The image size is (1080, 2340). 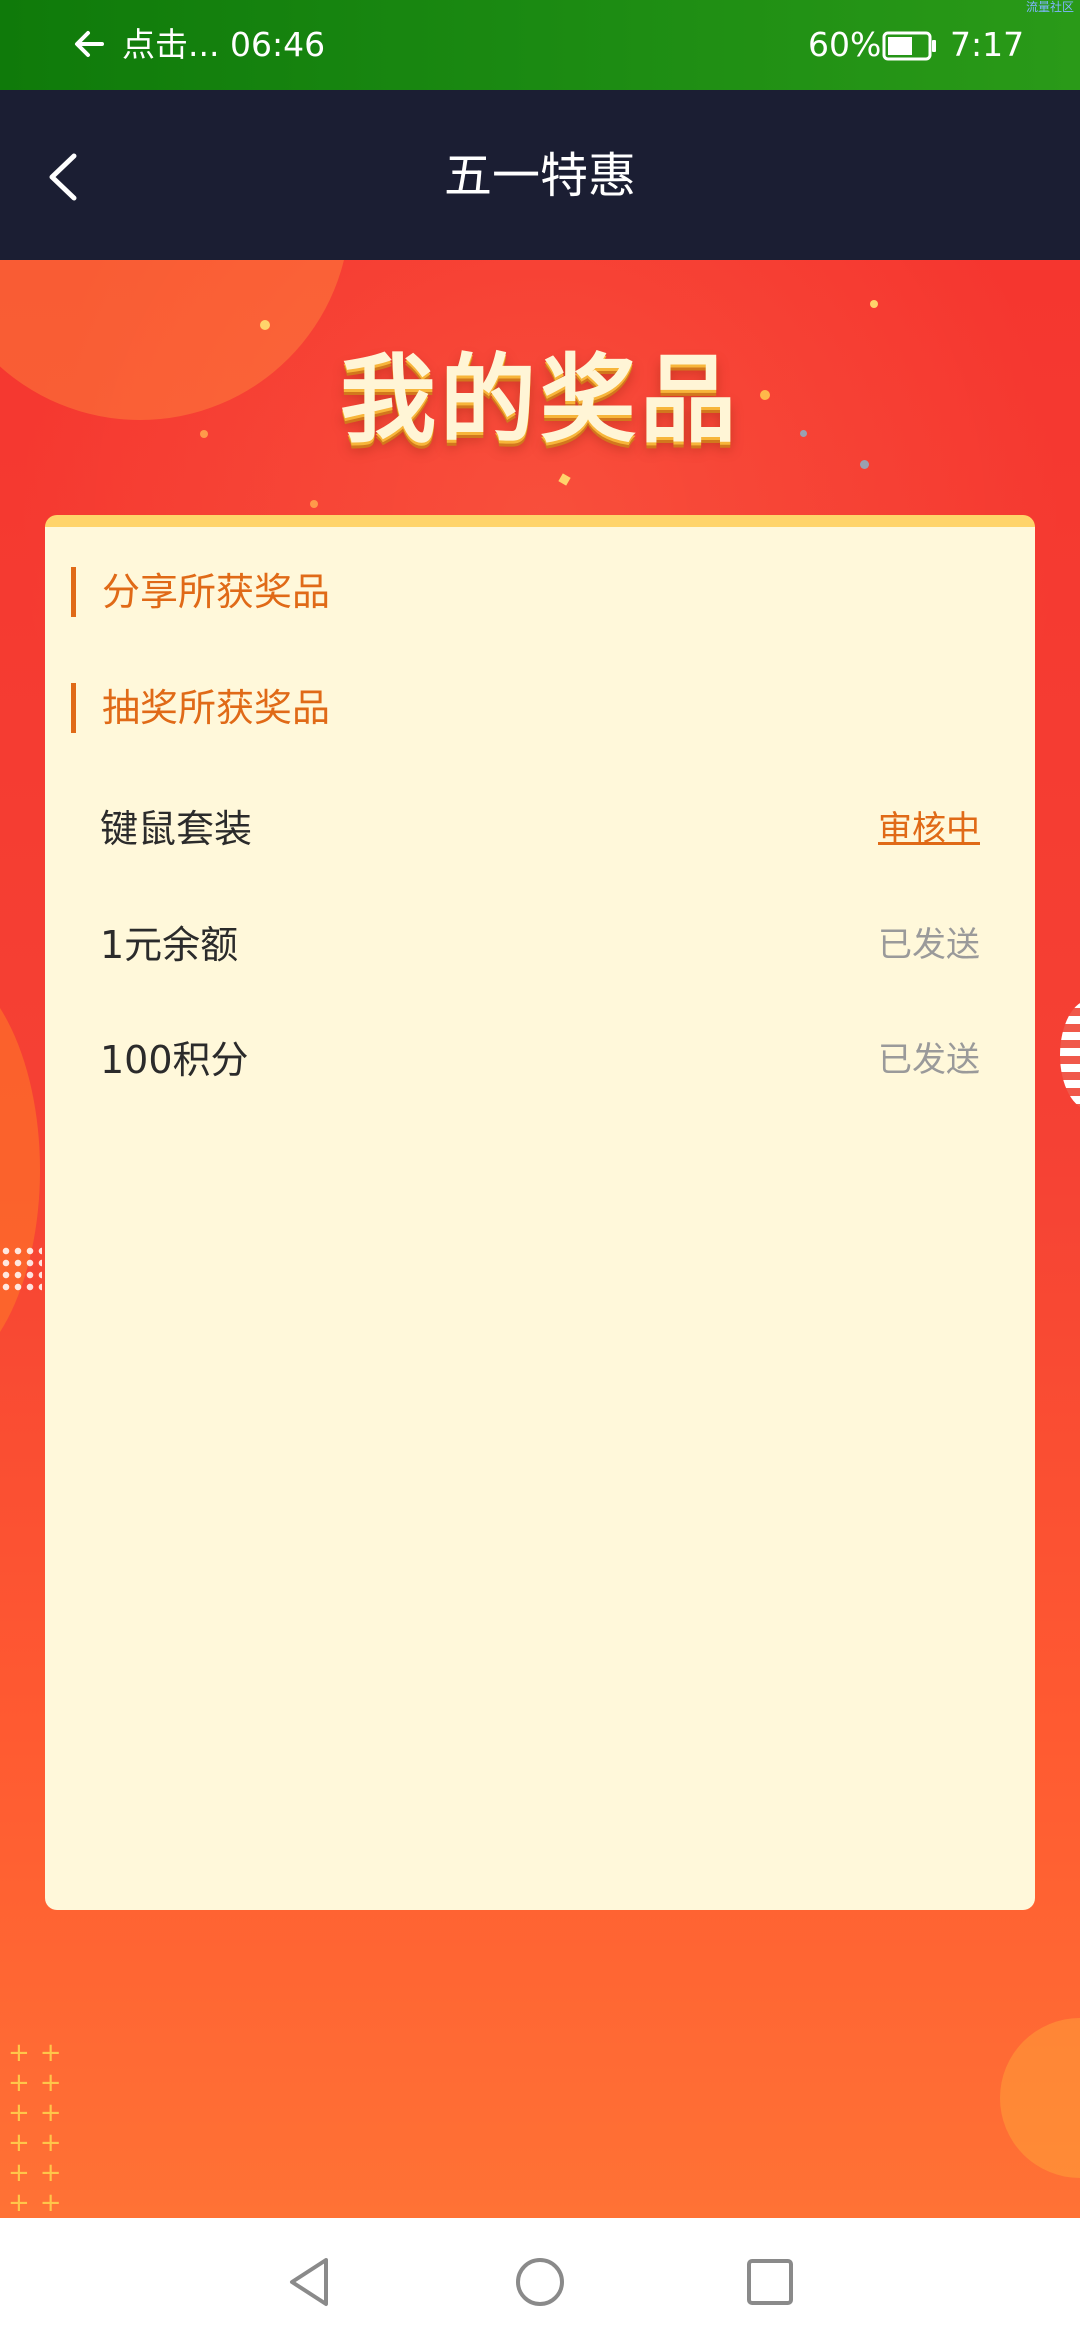 What do you see at coordinates (540, 400) in the screenshot?
I see `my-prizes-heading: 我的奖品` at bounding box center [540, 400].